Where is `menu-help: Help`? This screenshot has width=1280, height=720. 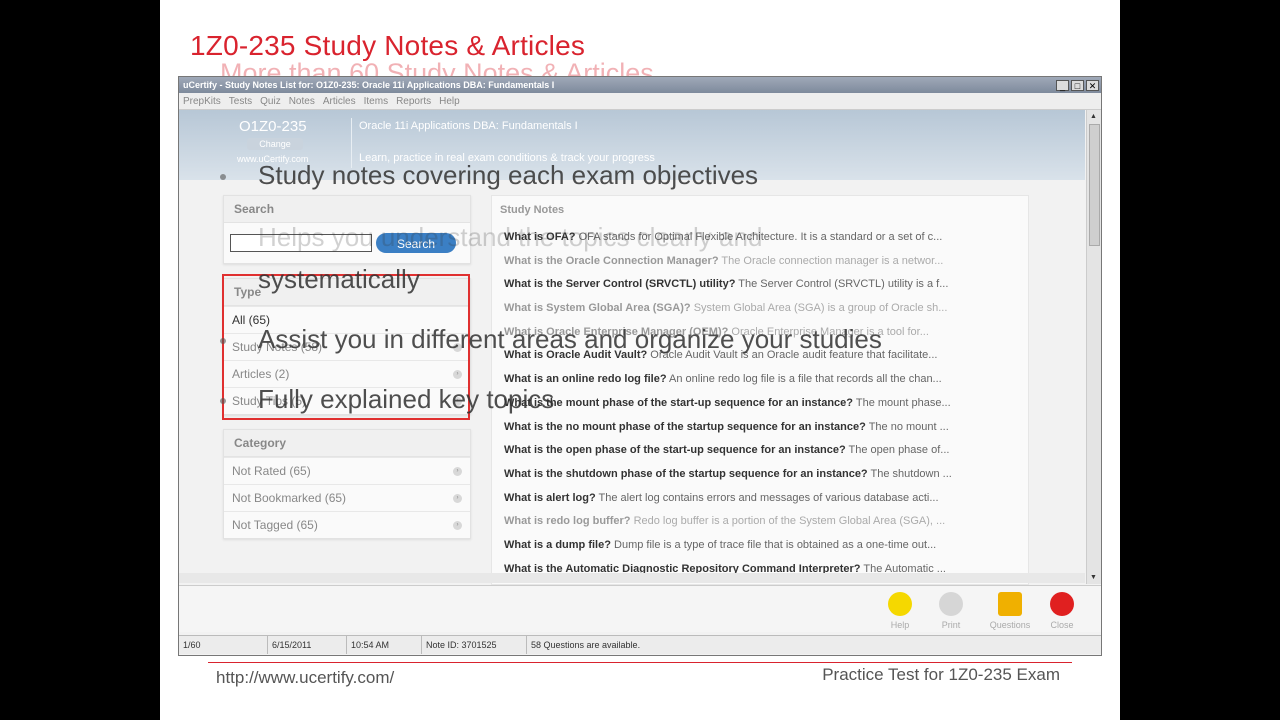 menu-help: Help is located at coordinates (449, 101).